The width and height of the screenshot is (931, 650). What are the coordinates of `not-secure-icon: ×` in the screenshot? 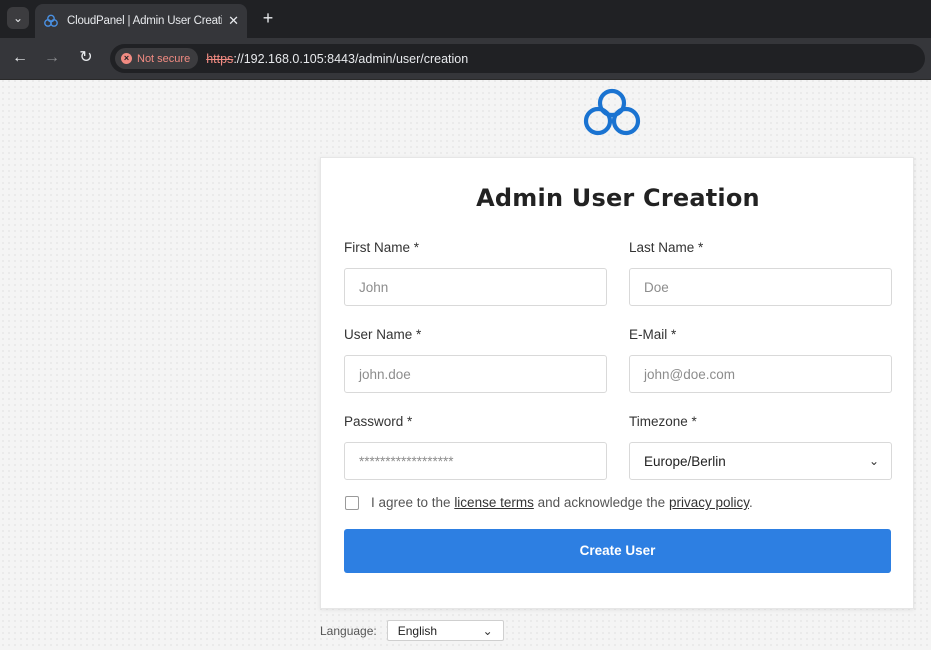 It's located at (126, 58).